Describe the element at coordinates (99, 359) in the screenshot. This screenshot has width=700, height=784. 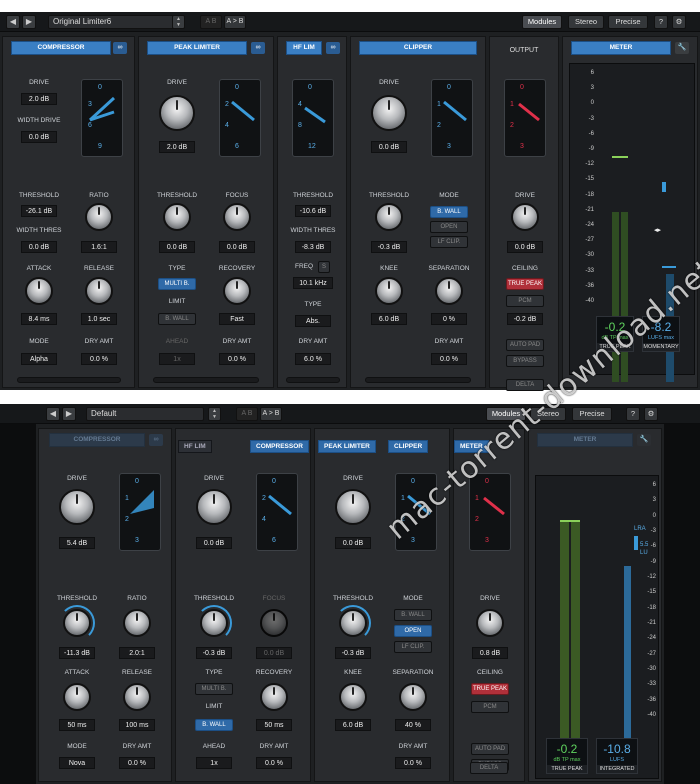
I see `comp-dry-value: 0.0 %` at that location.